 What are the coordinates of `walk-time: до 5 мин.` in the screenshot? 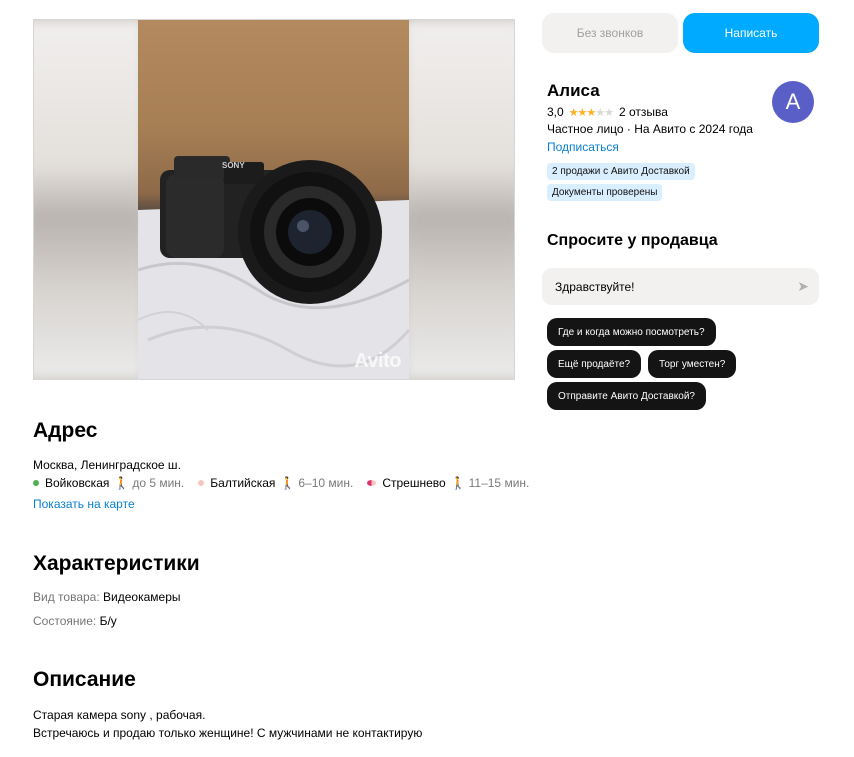 It's located at (158, 483).